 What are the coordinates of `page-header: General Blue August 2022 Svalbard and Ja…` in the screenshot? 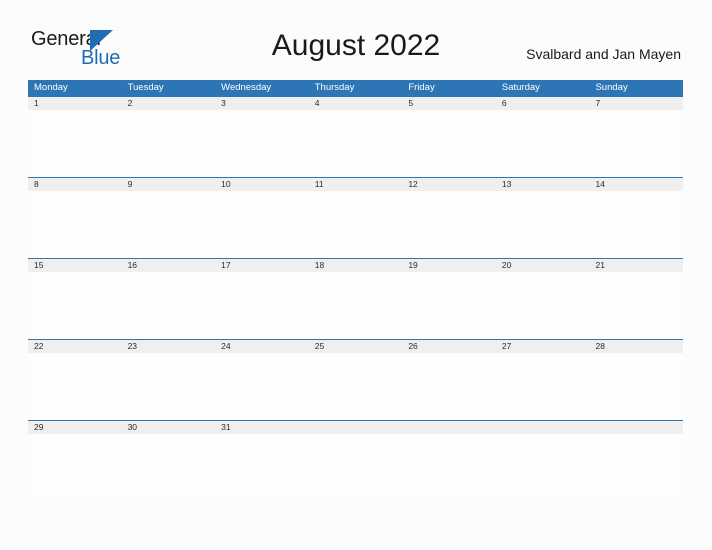 It's located at (356, 39).